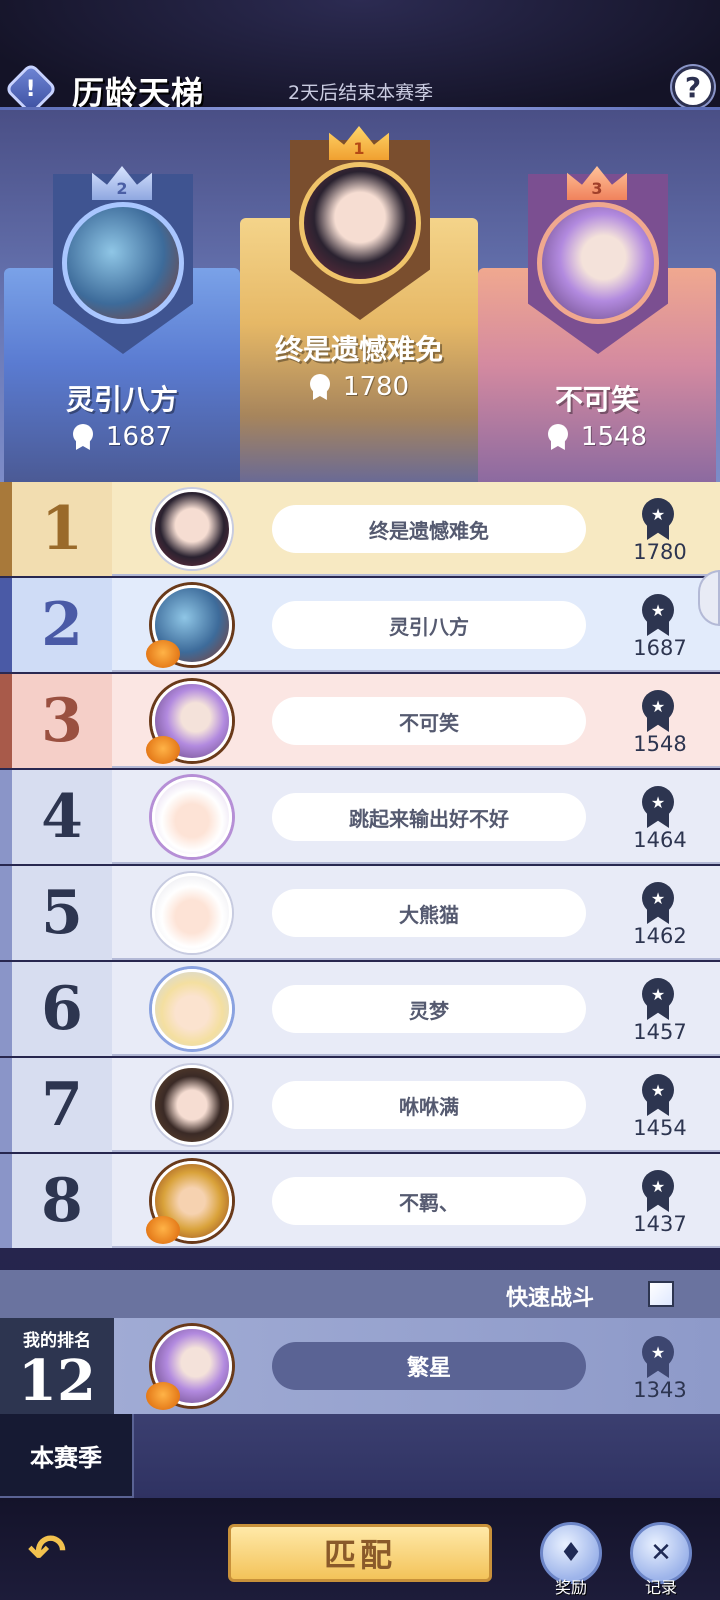 The image size is (720, 1600). What do you see at coordinates (596, 399) in the screenshot?
I see `podium-third-name: 不可笑` at bounding box center [596, 399].